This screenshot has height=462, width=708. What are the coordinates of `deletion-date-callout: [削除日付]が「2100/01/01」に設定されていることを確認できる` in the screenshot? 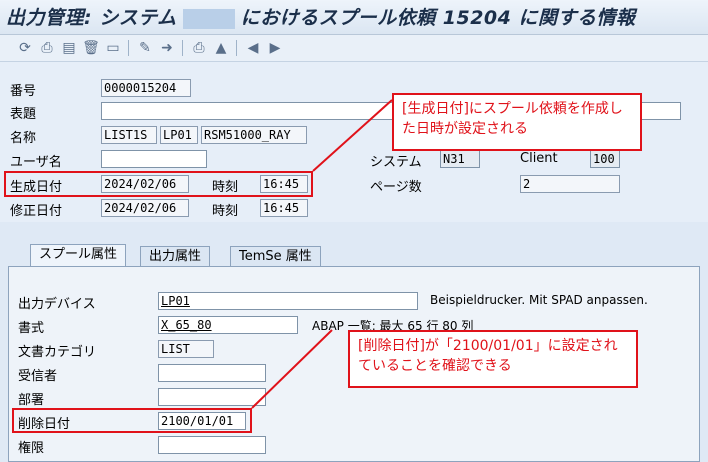 It's located at (493, 359).